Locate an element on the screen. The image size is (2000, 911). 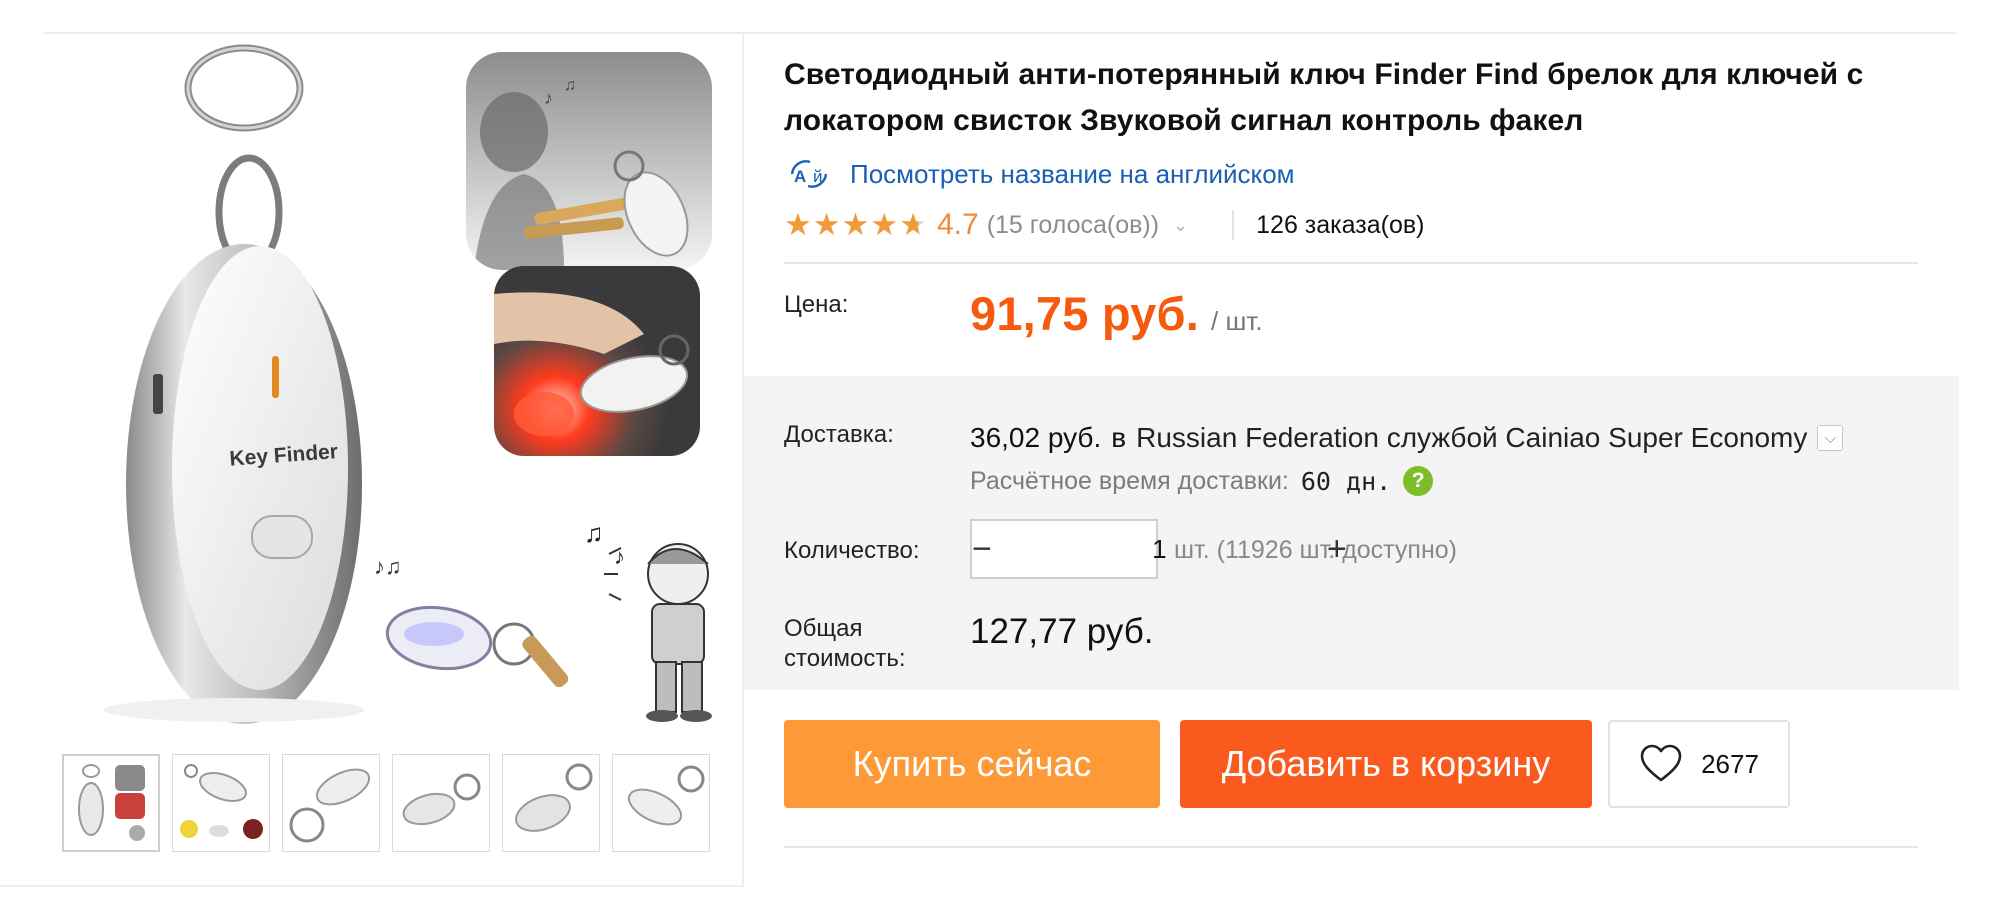
shipping-cost: 36,02 руб. is located at coordinates (1036, 437).